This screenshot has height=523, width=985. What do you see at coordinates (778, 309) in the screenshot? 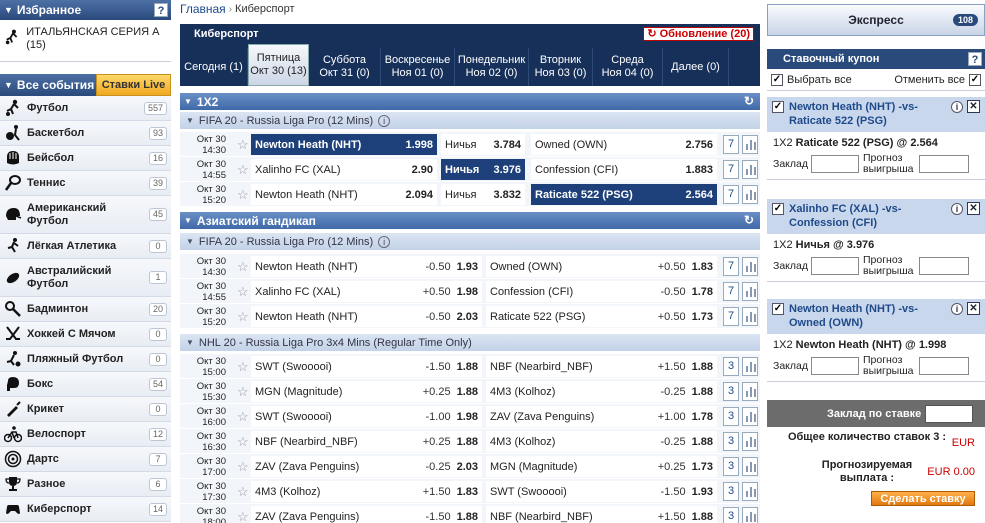
I see `bet-checkbox: ✓` at bounding box center [778, 309].